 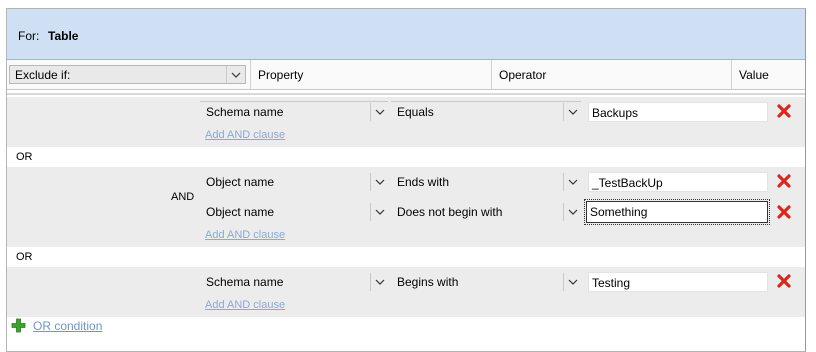 I want to click on or-condition-link: OR condition, so click(x=67, y=326).